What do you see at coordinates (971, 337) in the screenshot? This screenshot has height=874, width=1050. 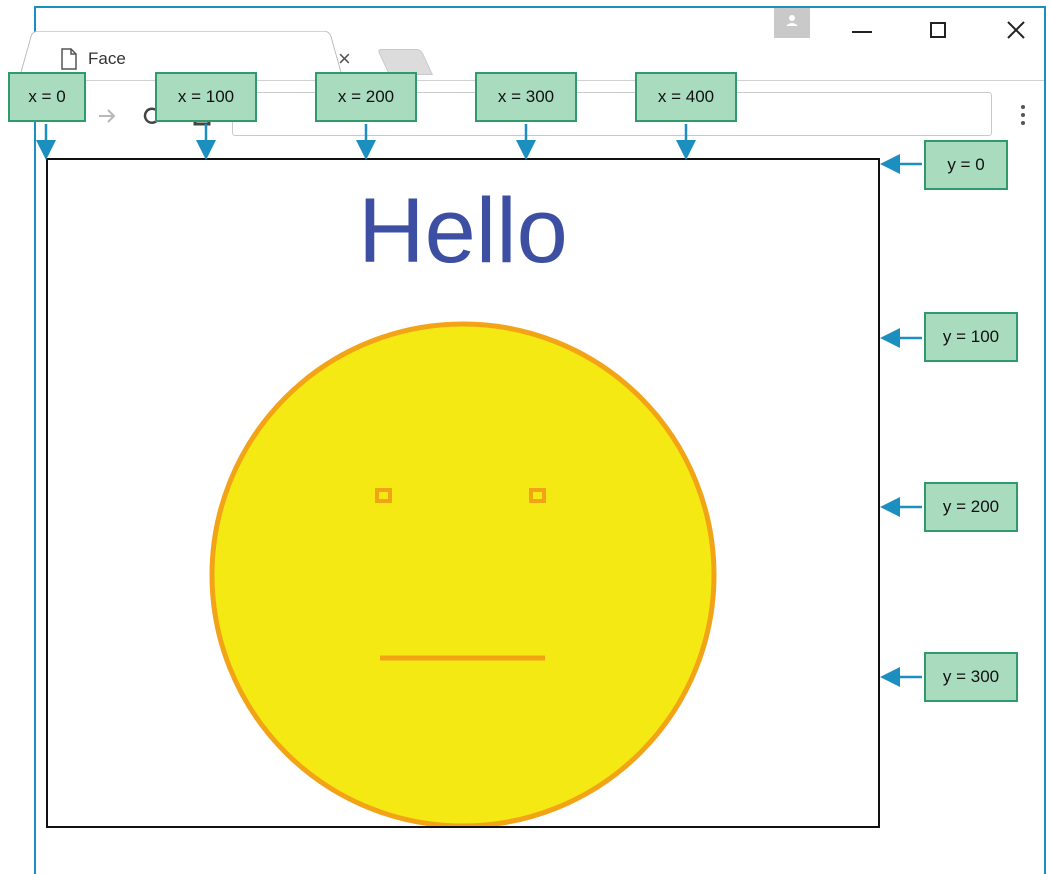 I see `callout-y-100: y = 100` at bounding box center [971, 337].